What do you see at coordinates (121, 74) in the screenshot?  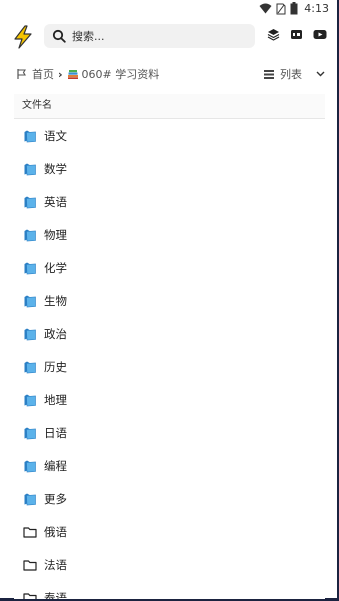 I see `breadcrumb-current: 060# 学习资料` at bounding box center [121, 74].